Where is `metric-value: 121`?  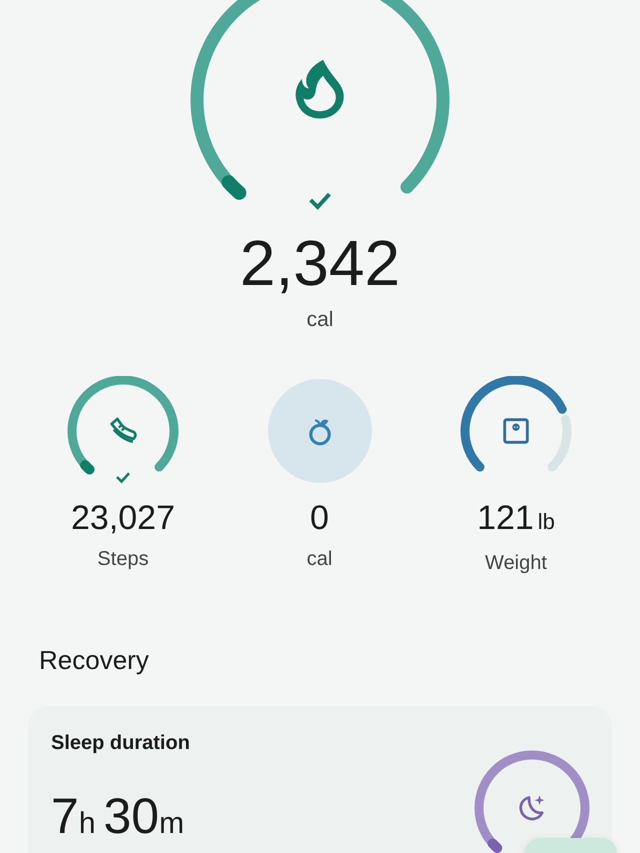
metric-value: 121 is located at coordinates (505, 518).